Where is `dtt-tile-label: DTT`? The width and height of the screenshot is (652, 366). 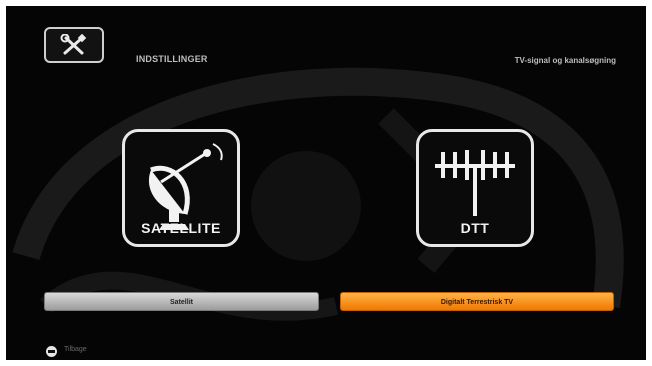 dtt-tile-label: DTT is located at coordinates (475, 228).